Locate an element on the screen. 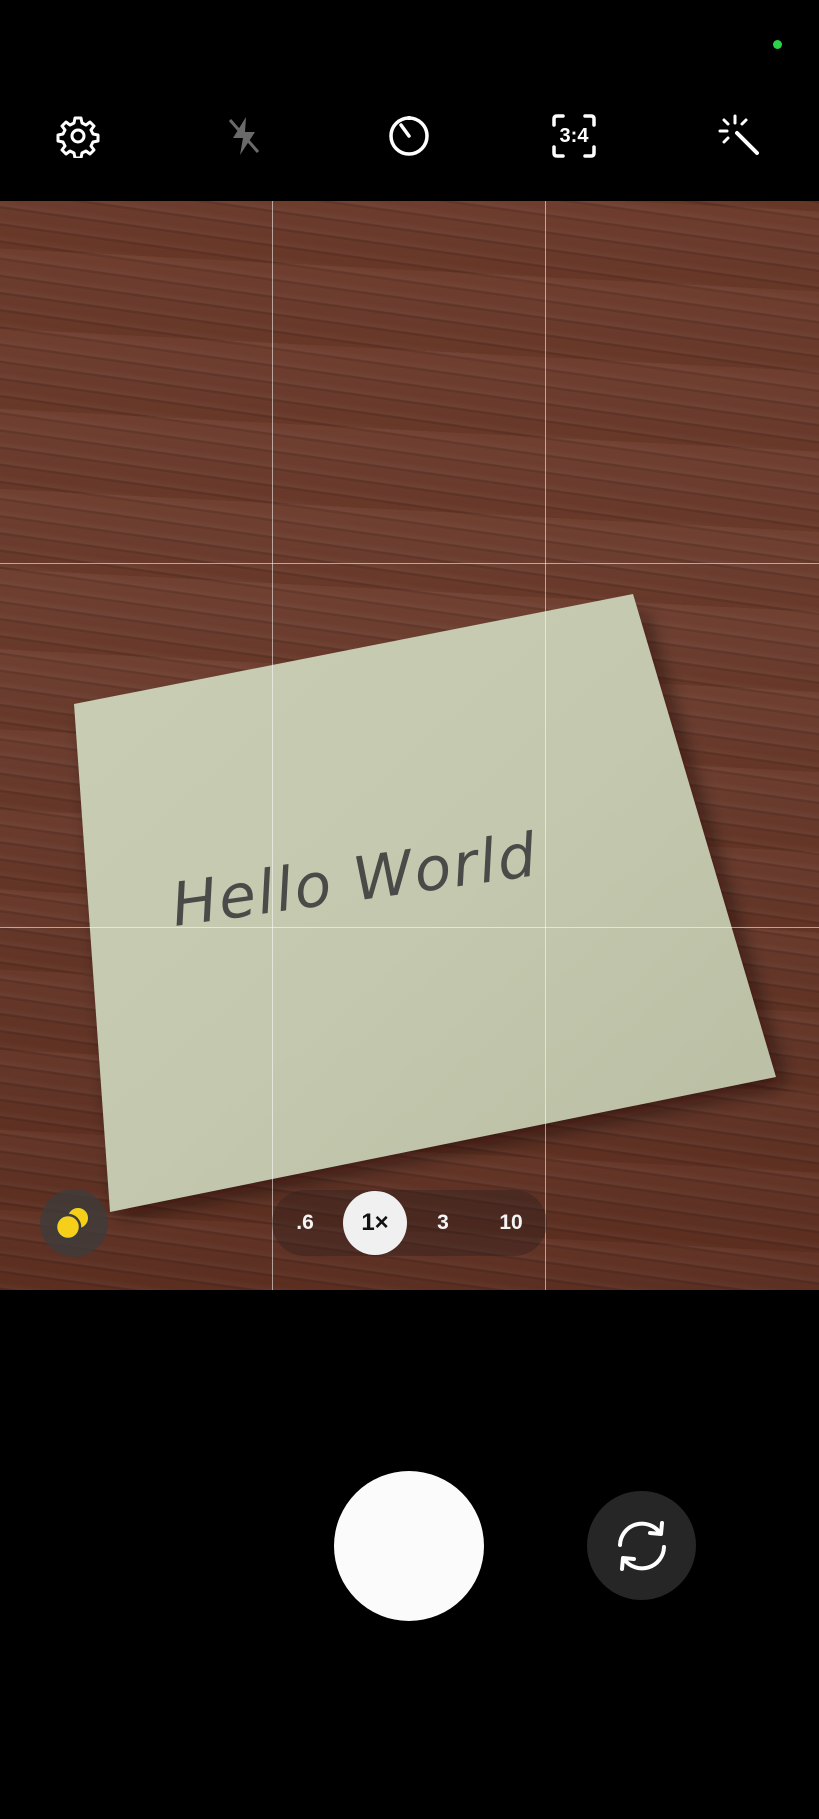  camera-top-toolbar: 3:4 is located at coordinates (409, 136).